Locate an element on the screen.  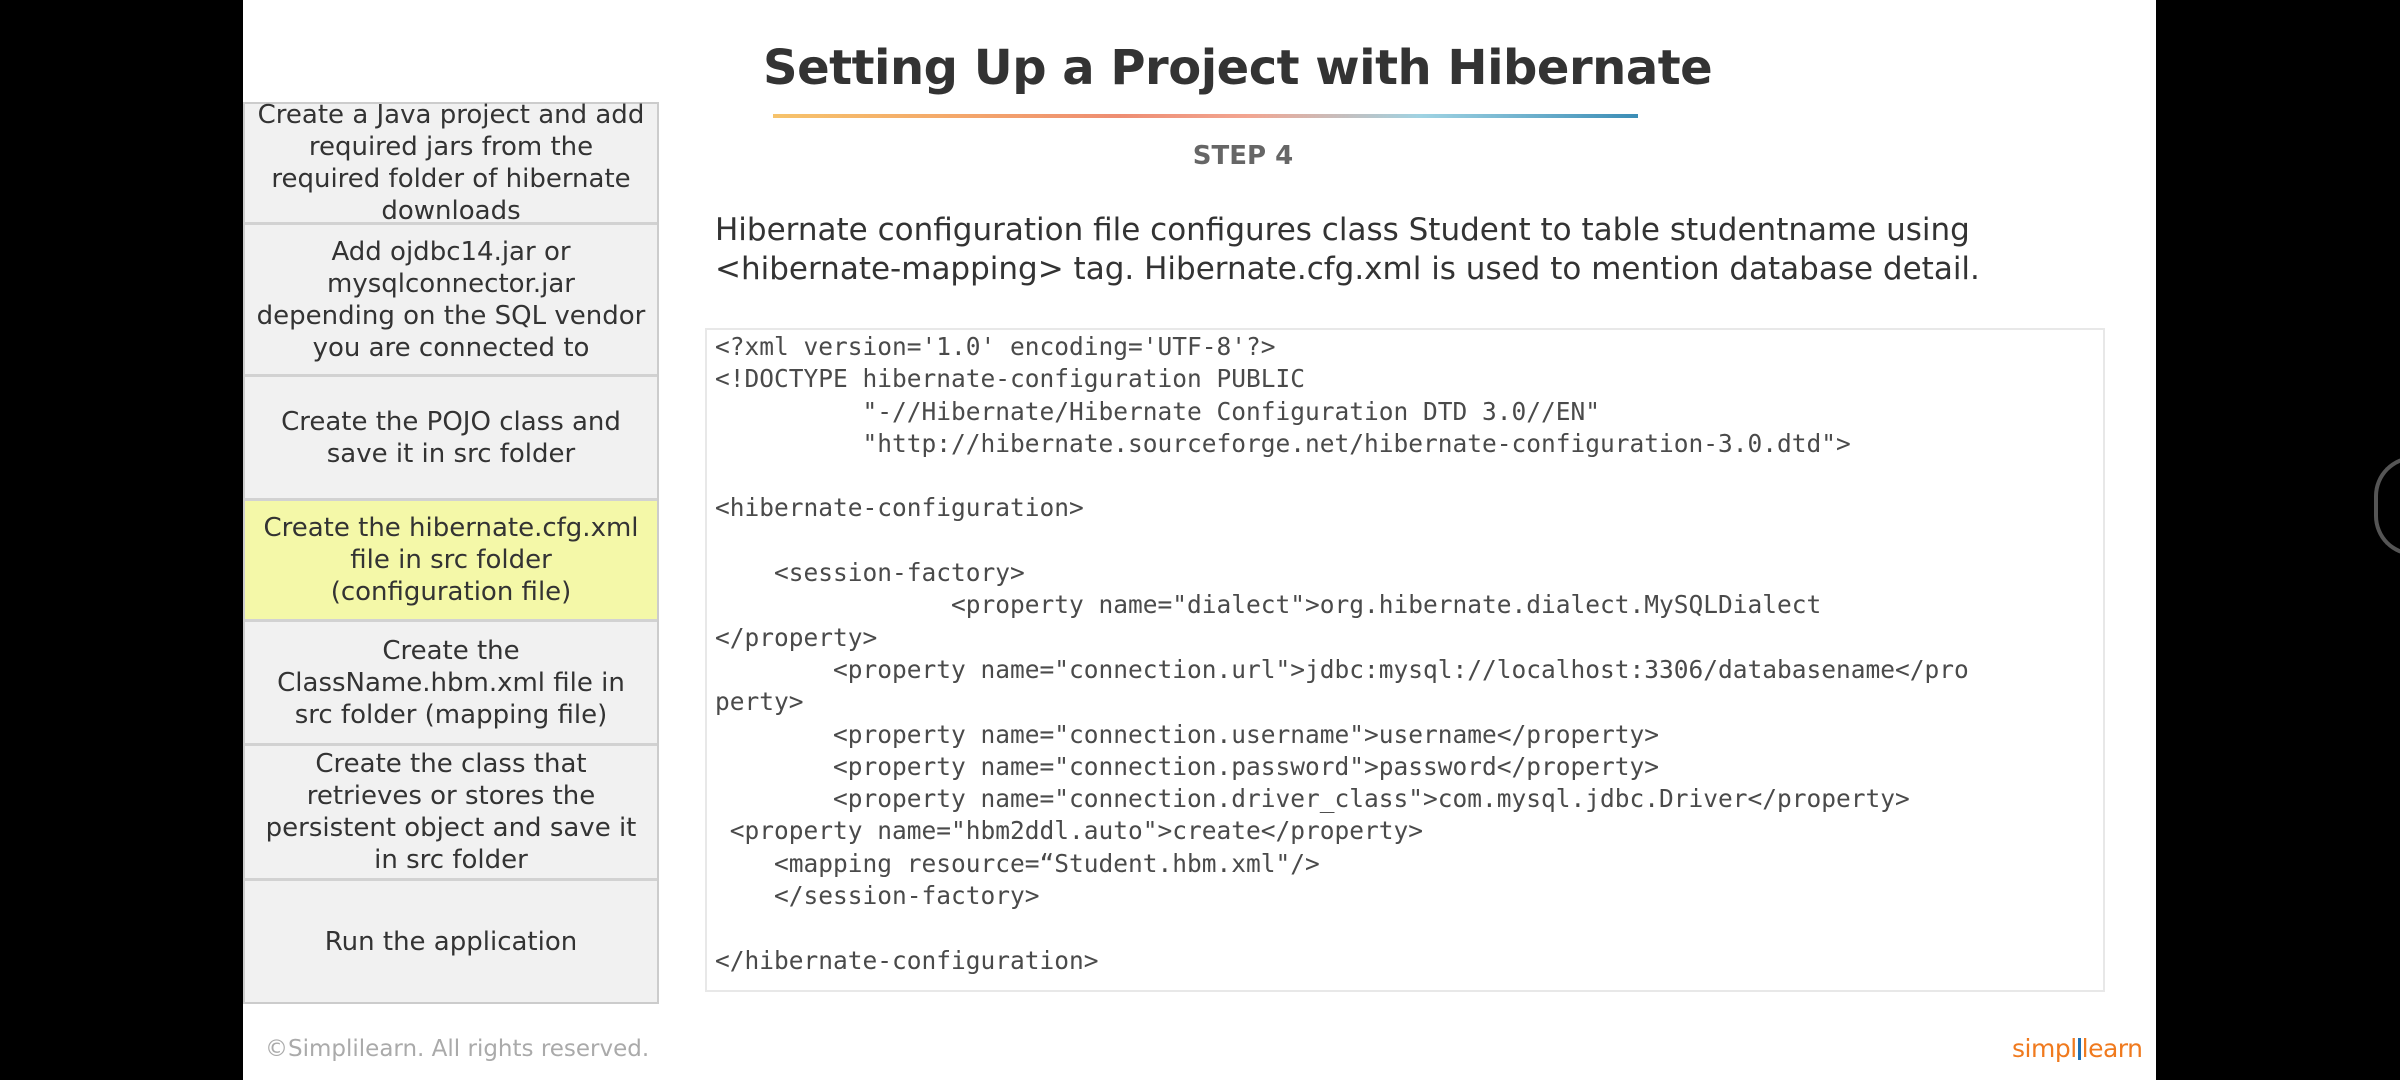
step-label: STEP 4 is located at coordinates (1243, 156).